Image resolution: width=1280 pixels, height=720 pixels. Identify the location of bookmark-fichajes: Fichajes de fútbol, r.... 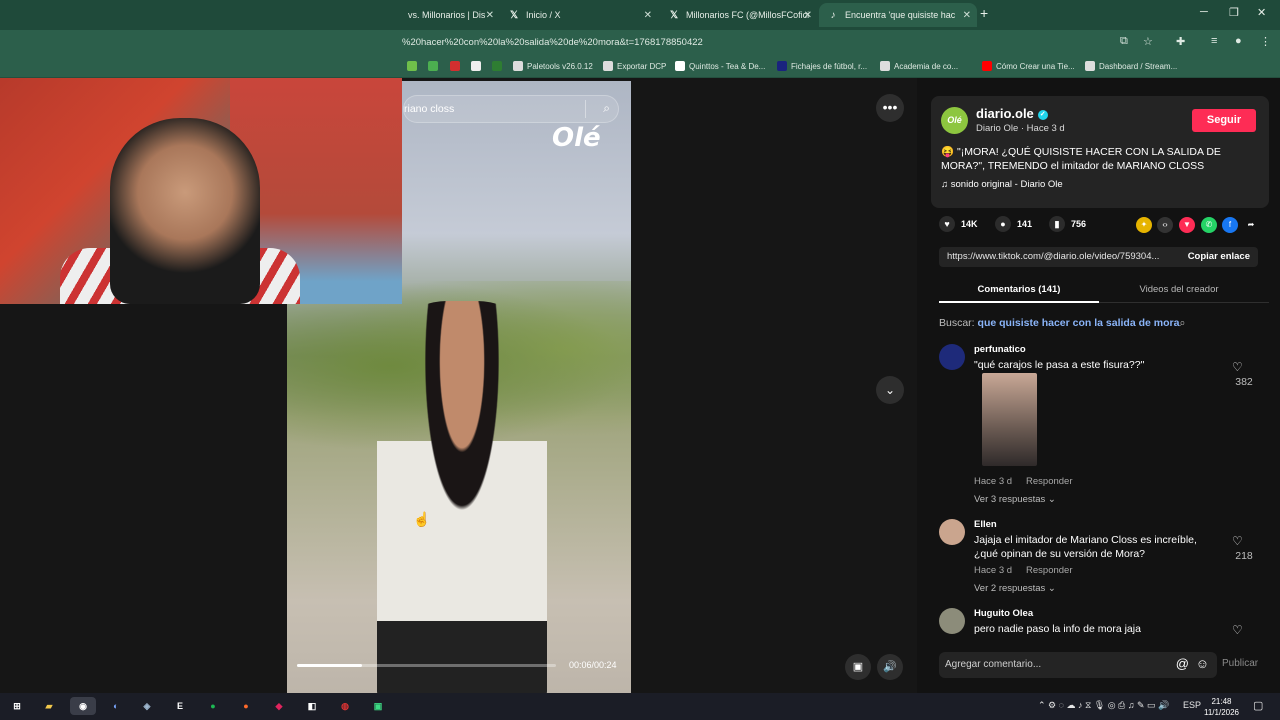
(822, 66).